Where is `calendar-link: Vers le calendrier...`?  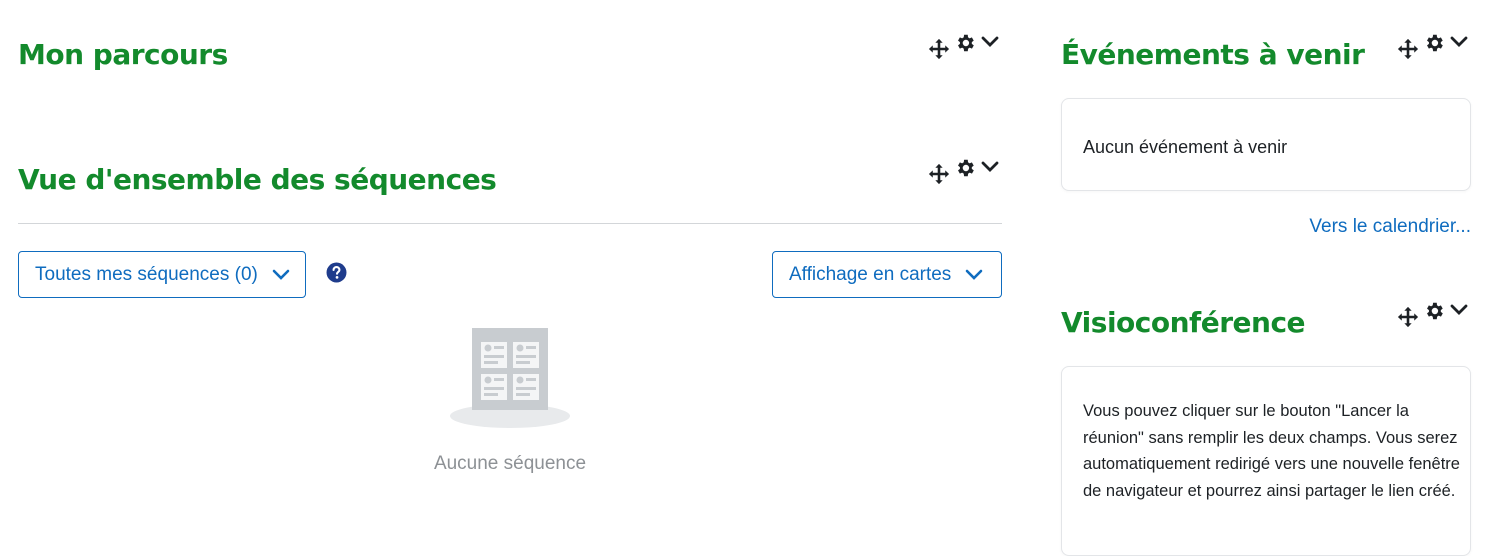 calendar-link: Vers le calendrier... is located at coordinates (1390, 227).